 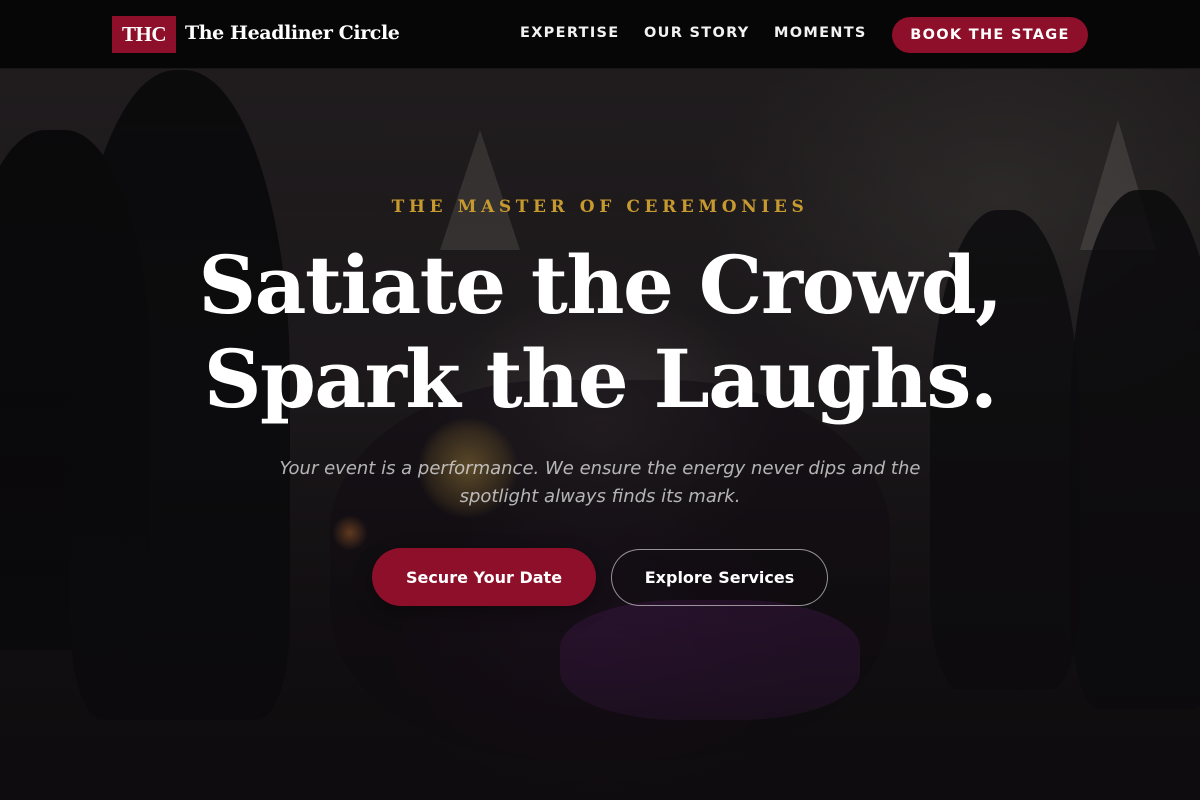 What do you see at coordinates (719, 577) in the screenshot?
I see `explore-services-button: Explore Services` at bounding box center [719, 577].